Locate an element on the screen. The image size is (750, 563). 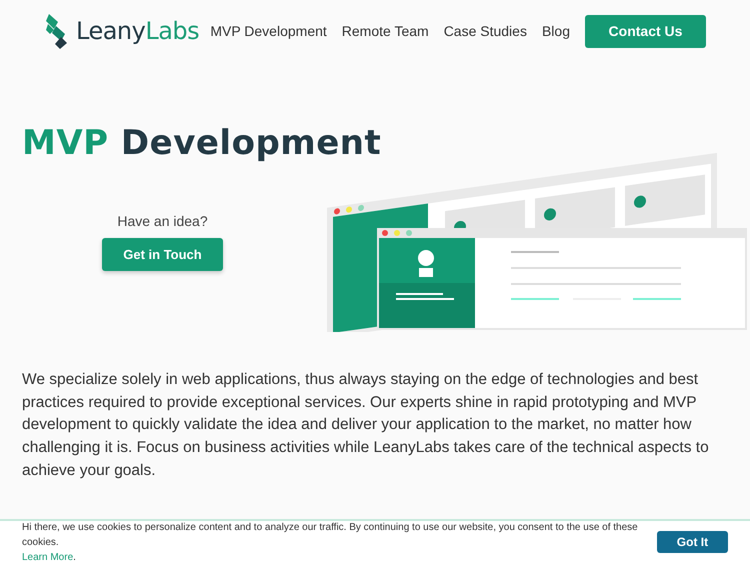
nav-link: Blog is located at coordinates (556, 31).